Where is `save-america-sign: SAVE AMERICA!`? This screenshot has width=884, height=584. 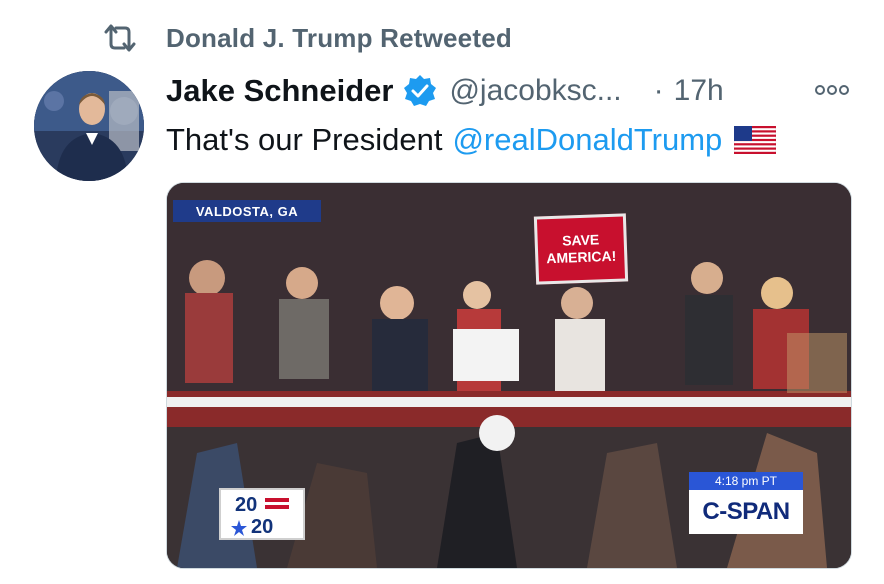
save-america-sign: SAVE AMERICA! is located at coordinates (581, 249).